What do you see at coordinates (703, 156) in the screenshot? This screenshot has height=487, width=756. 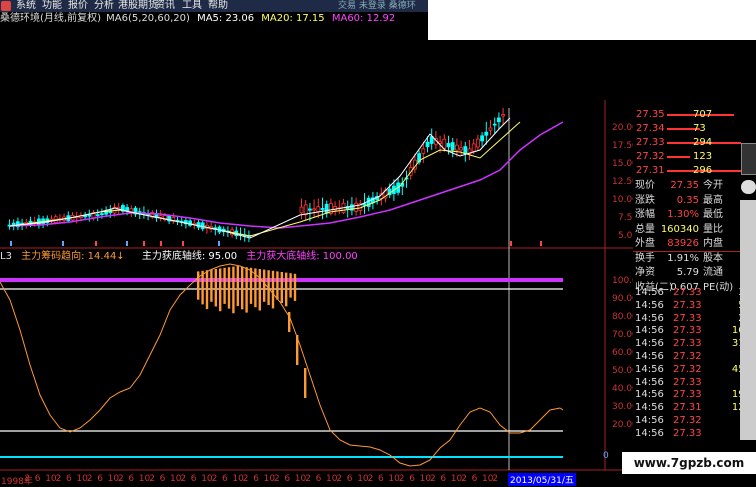 I see `book-volume: 123` at bounding box center [703, 156].